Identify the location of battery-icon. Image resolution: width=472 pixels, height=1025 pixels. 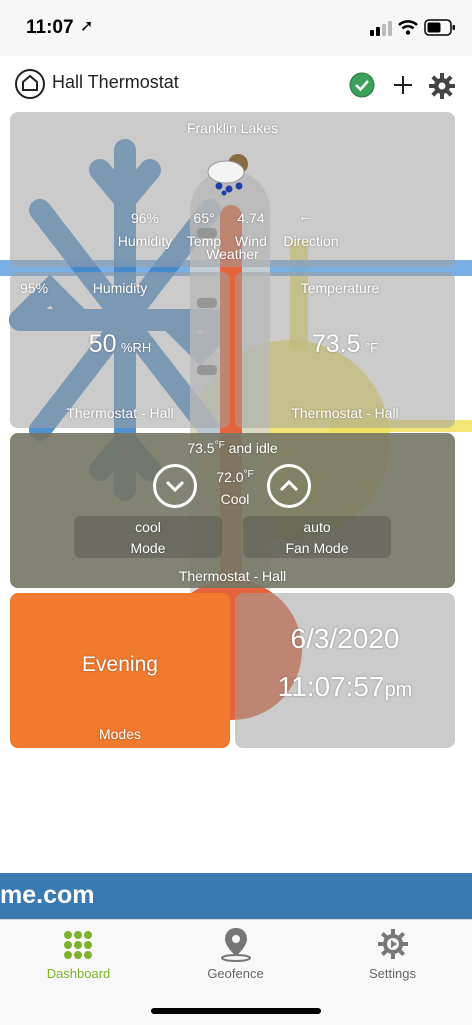
(439, 27).